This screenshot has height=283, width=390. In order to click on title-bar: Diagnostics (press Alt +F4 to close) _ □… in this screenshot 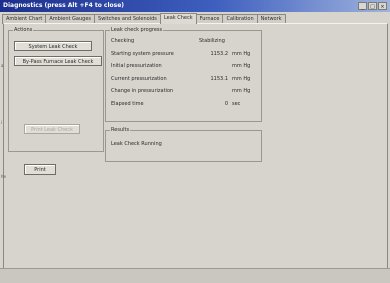, I will do `click(195, 6)`.